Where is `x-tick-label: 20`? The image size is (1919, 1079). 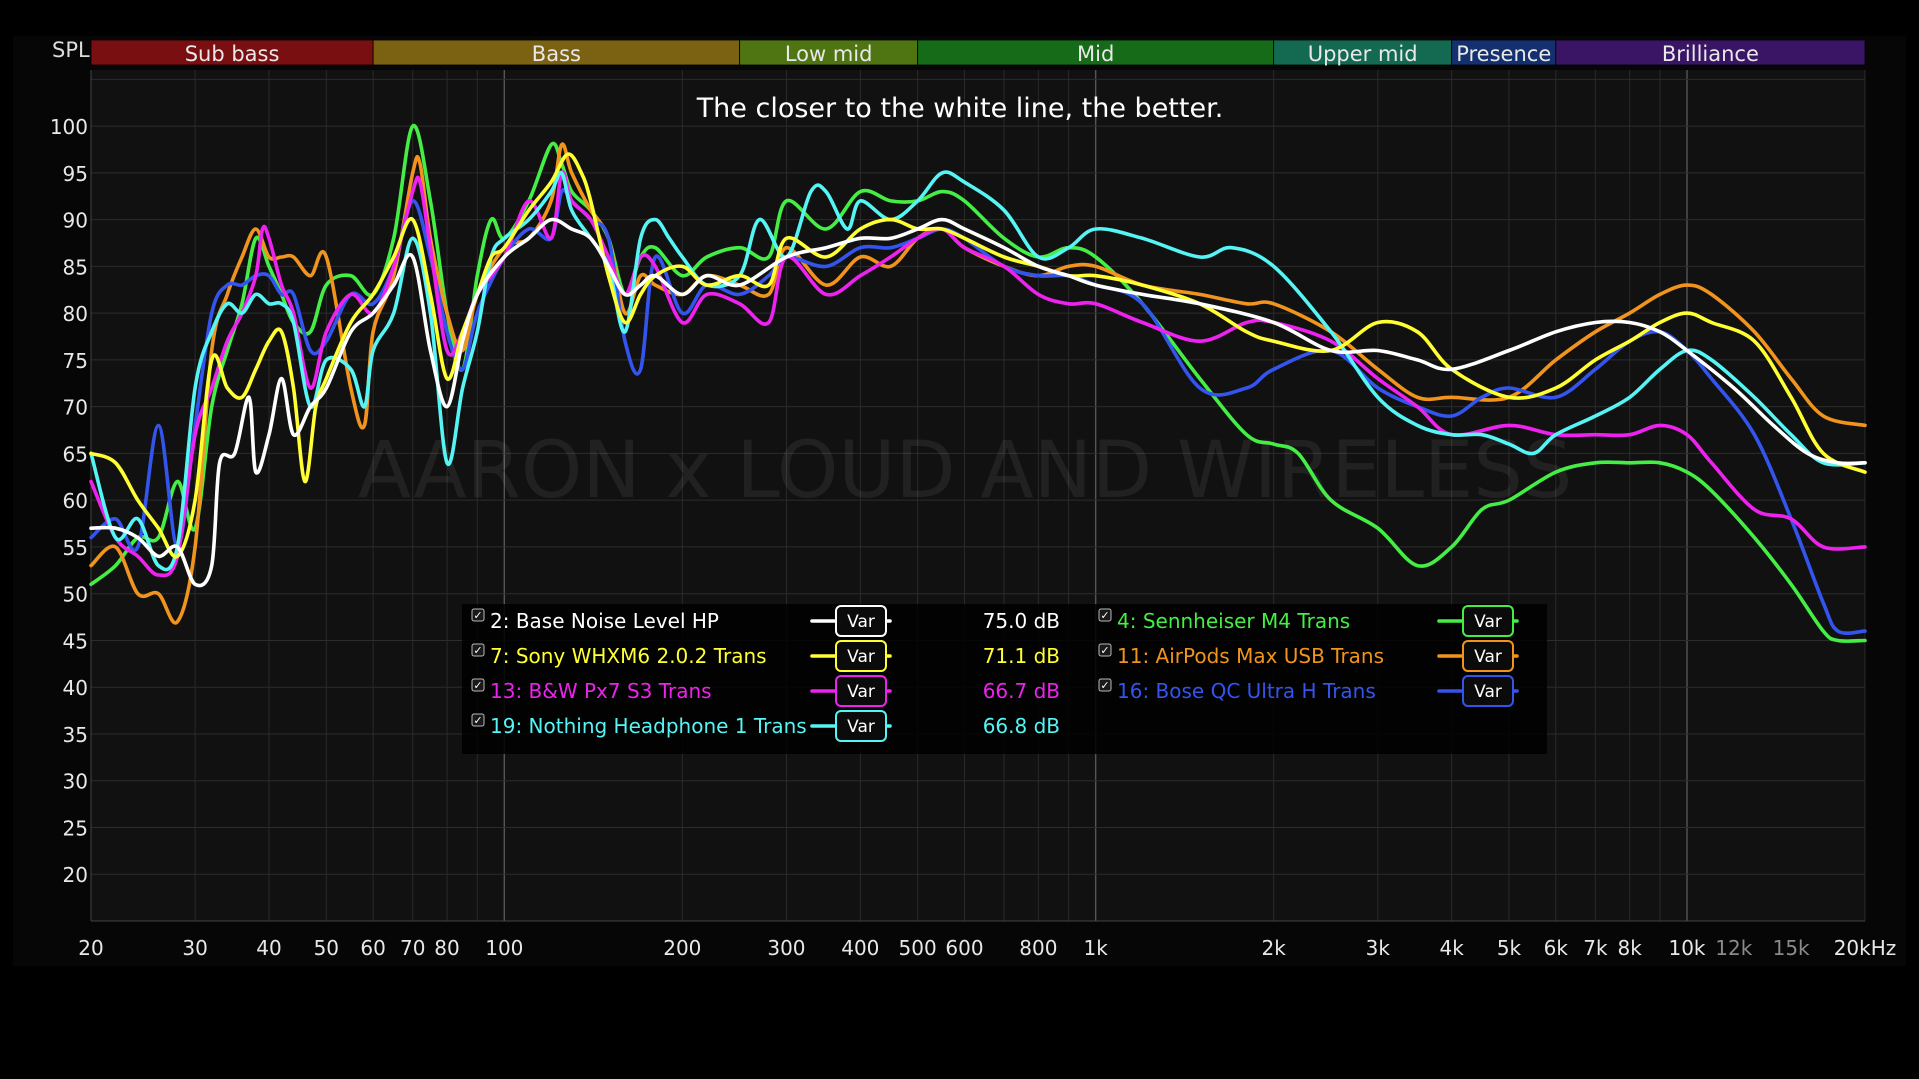 x-tick-label: 20 is located at coordinates (90, 948).